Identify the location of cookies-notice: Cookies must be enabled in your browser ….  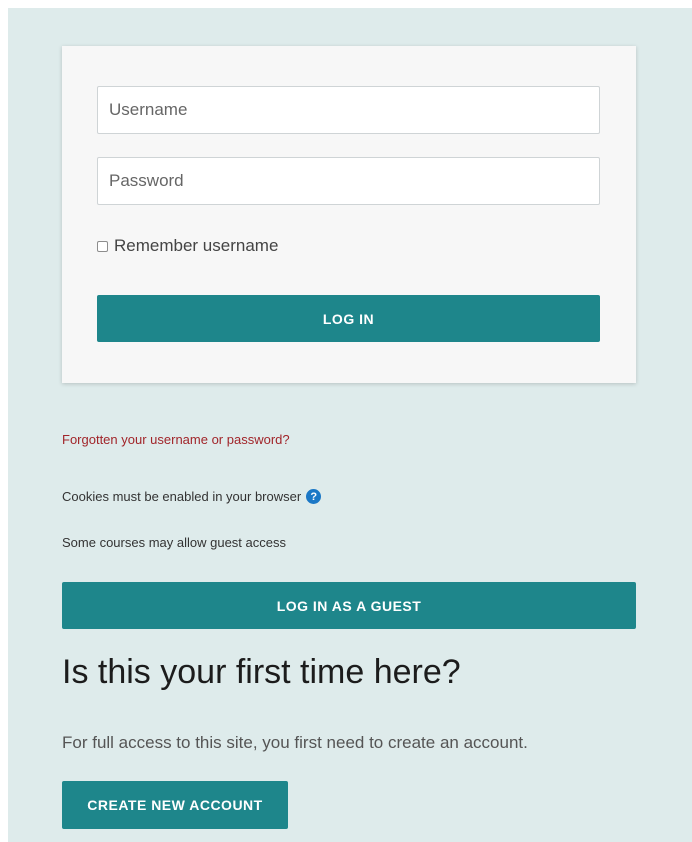
(192, 496).